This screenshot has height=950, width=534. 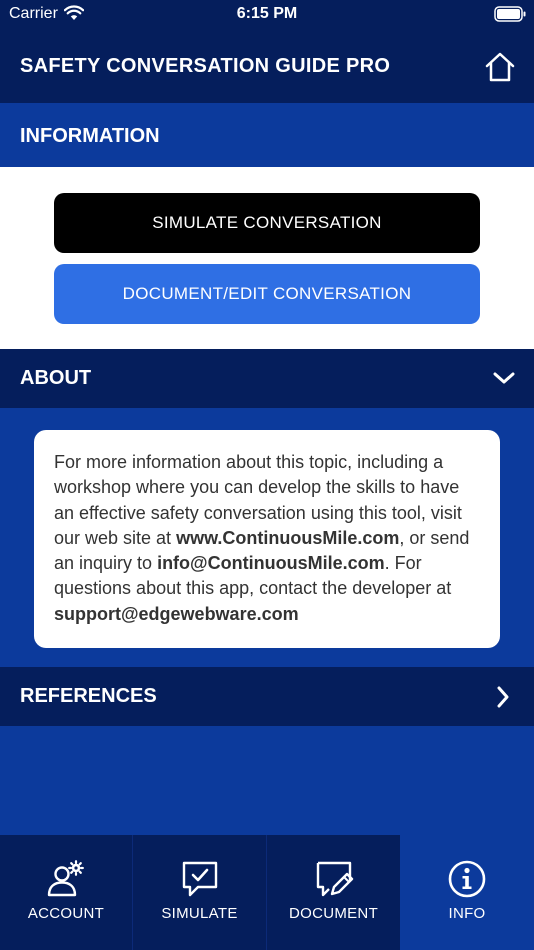 I want to click on support-email-link: support@edgewebware.com, so click(x=176, y=614).